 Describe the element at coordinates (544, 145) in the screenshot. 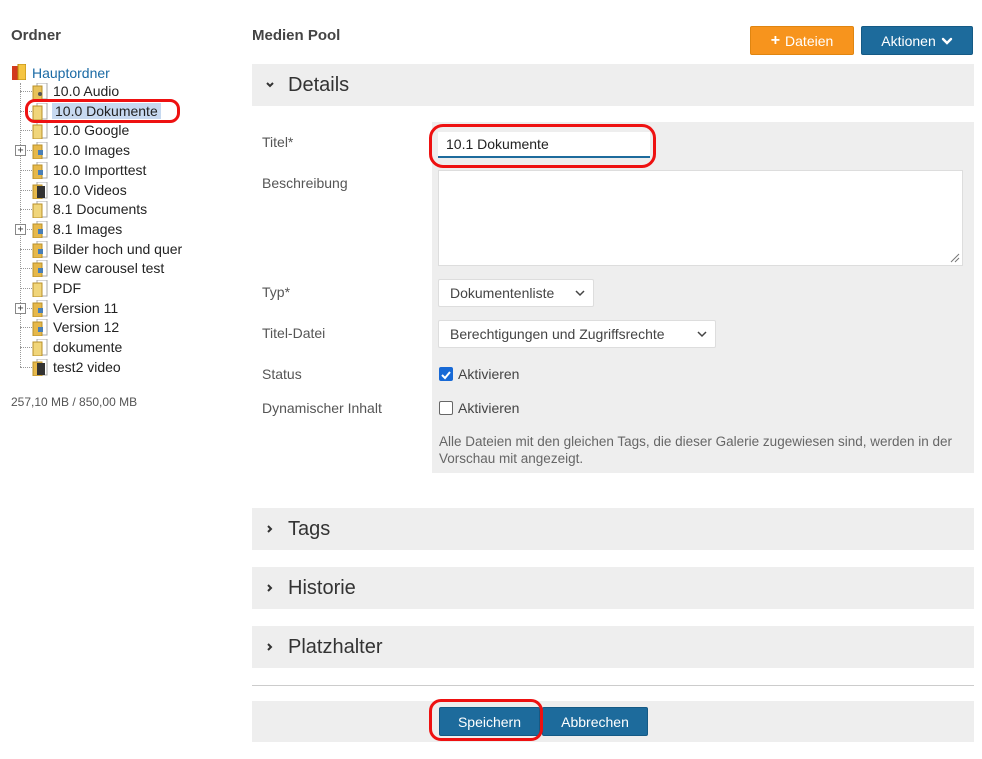

I see `title-input` at that location.